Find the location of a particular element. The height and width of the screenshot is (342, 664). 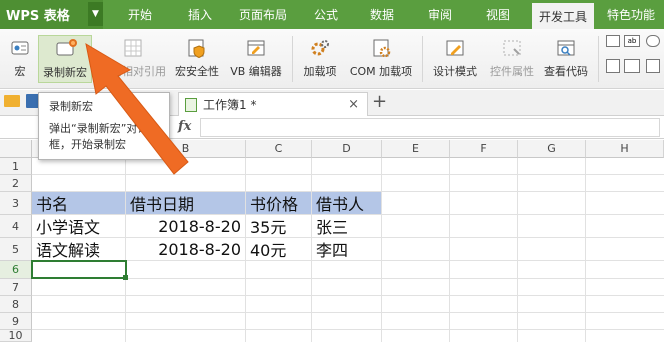

row-header-8: 8 is located at coordinates (16, 304).